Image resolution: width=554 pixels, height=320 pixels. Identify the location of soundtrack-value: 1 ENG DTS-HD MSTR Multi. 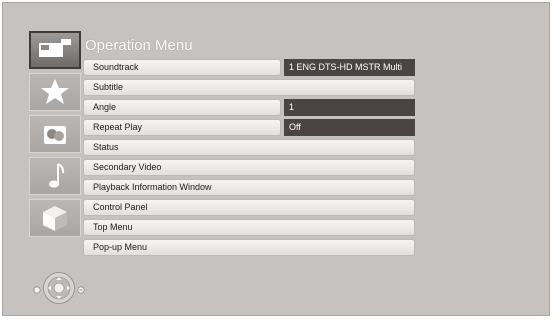
(349, 67).